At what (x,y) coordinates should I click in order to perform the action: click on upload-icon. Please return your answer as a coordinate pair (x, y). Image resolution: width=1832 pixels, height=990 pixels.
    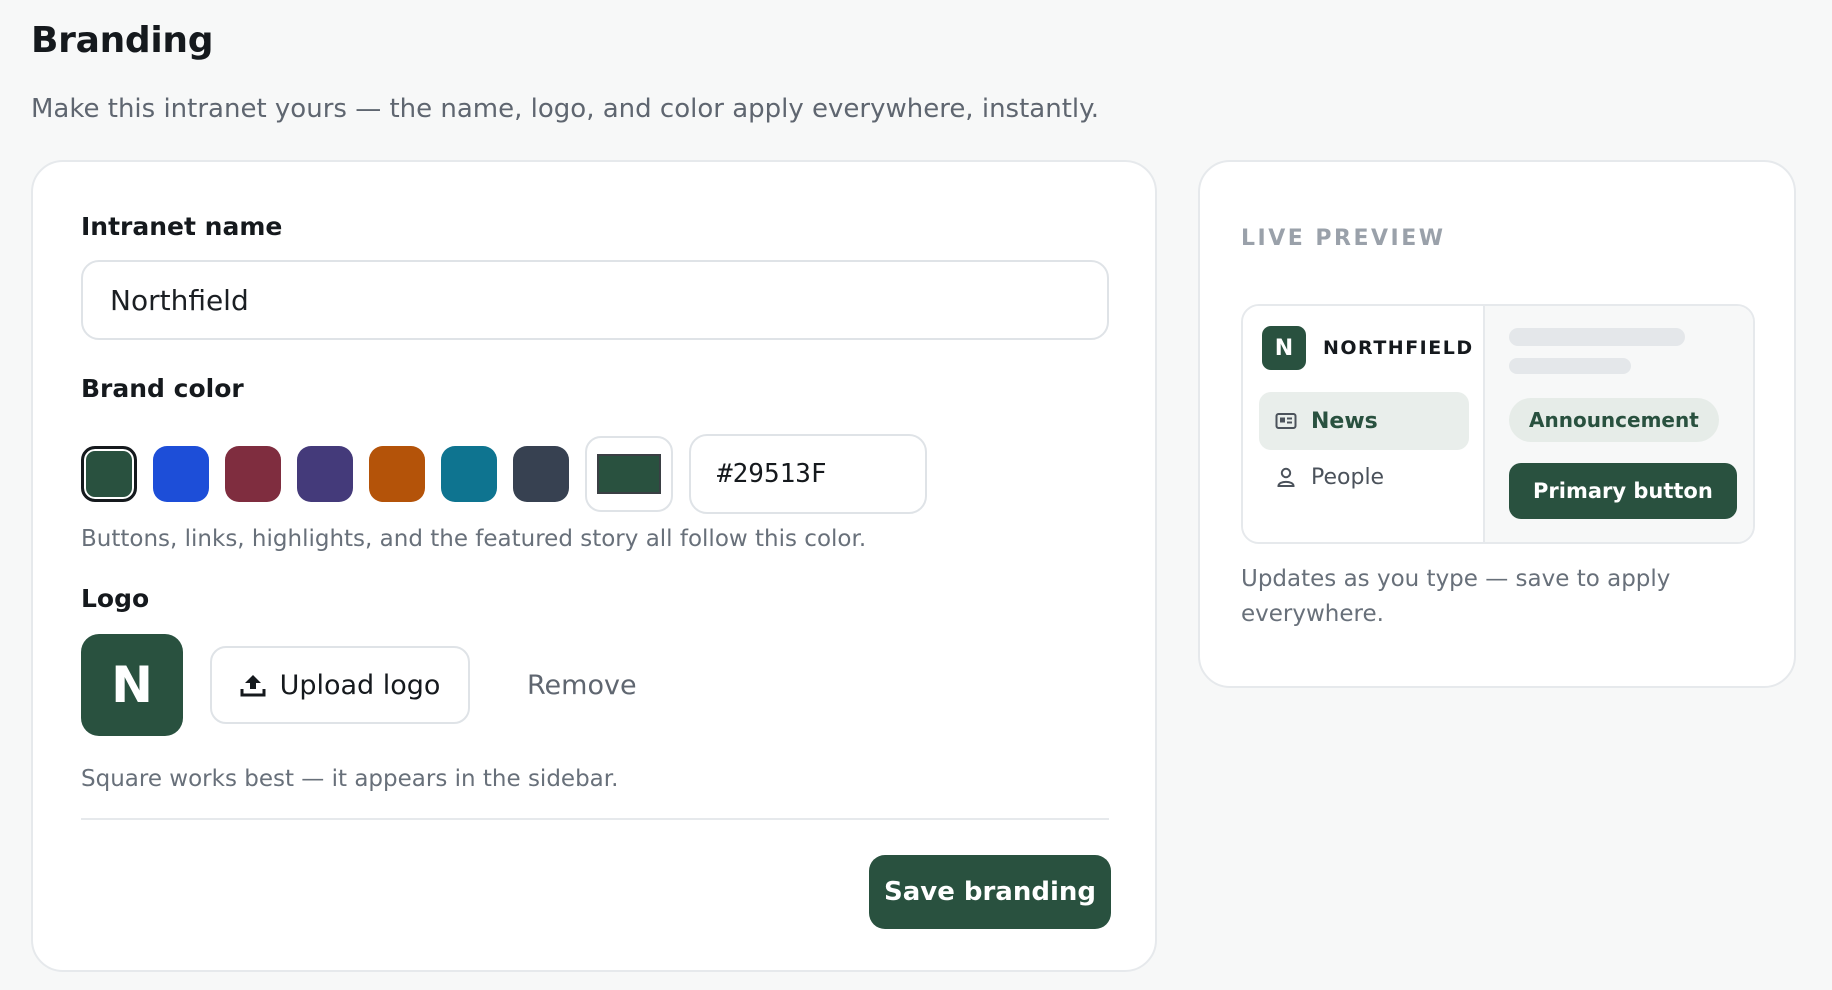
    Looking at the image, I should click on (253, 685).